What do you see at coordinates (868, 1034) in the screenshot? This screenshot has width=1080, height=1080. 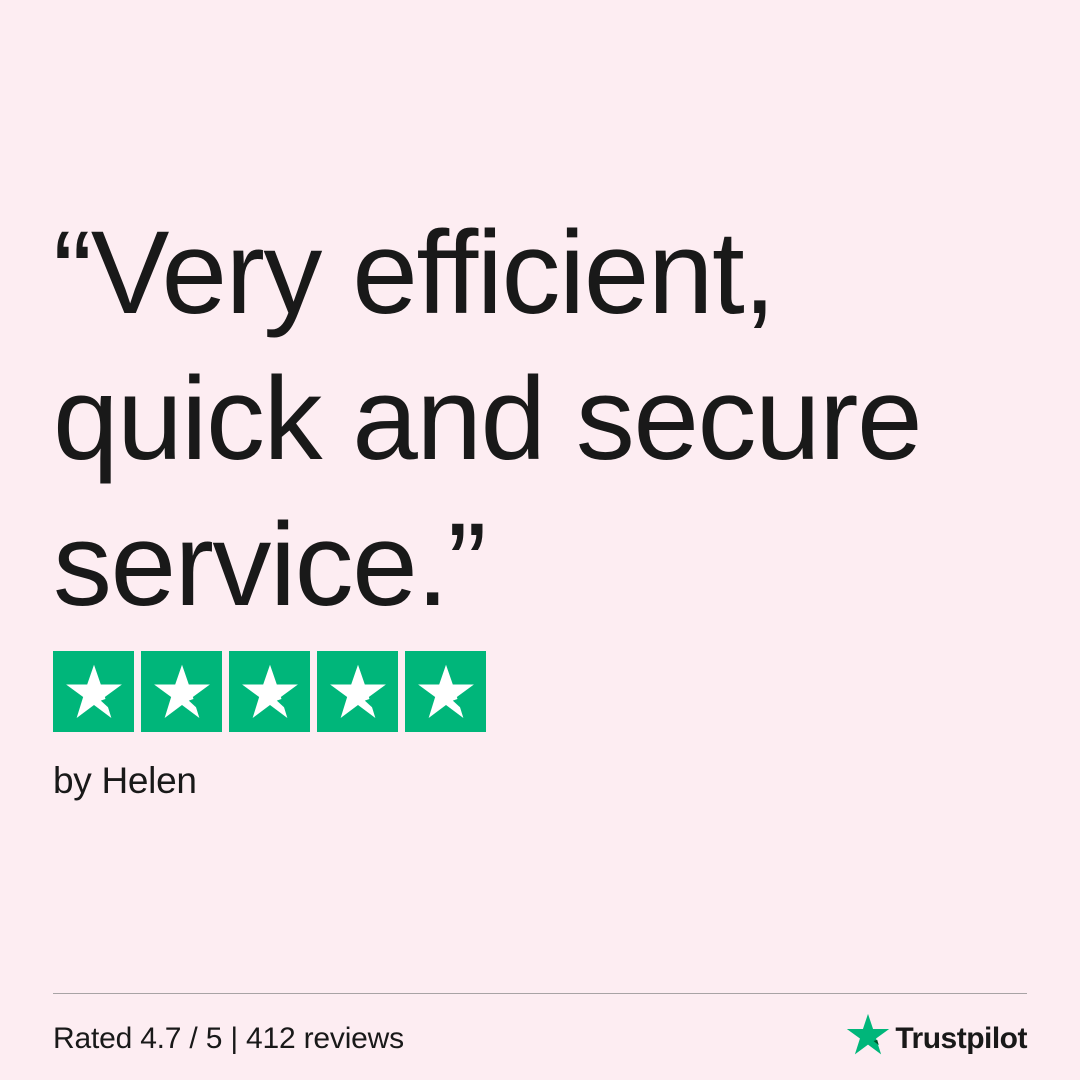 I see `trustpilot-star-icon` at bounding box center [868, 1034].